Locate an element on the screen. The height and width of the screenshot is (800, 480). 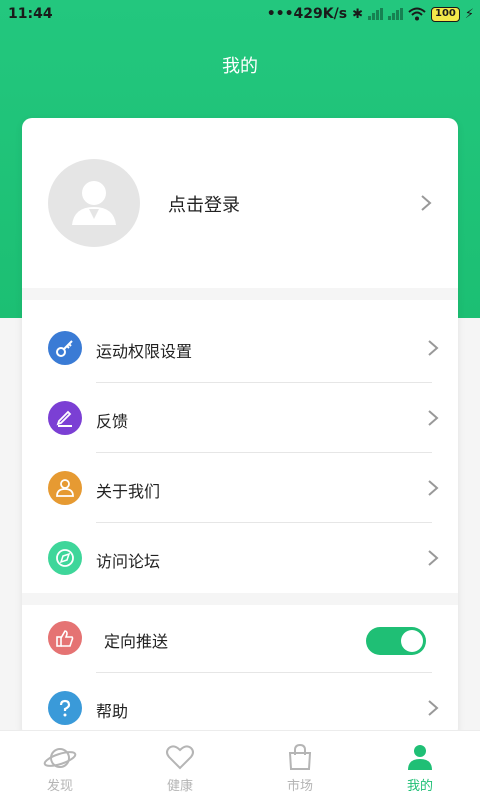
planet-icon is located at coordinates (60, 758).